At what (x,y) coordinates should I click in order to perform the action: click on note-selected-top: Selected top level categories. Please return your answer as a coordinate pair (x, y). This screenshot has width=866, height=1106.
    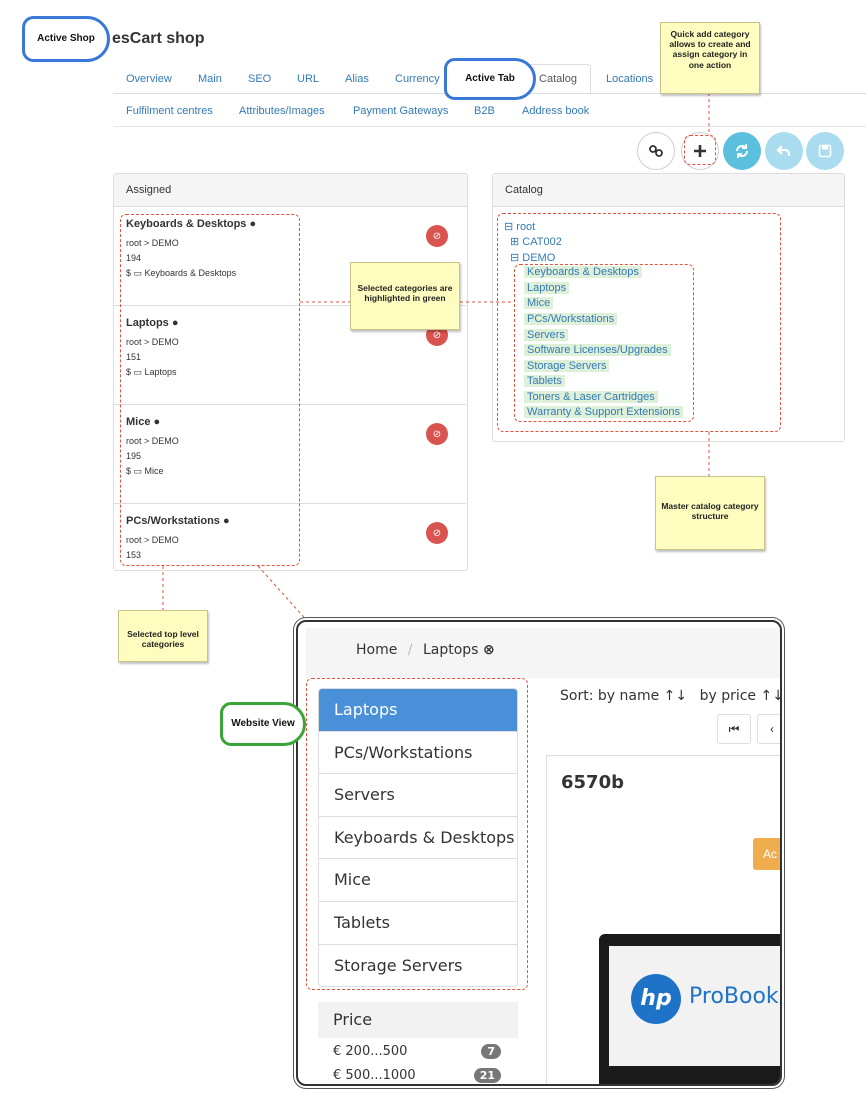
    Looking at the image, I should click on (163, 636).